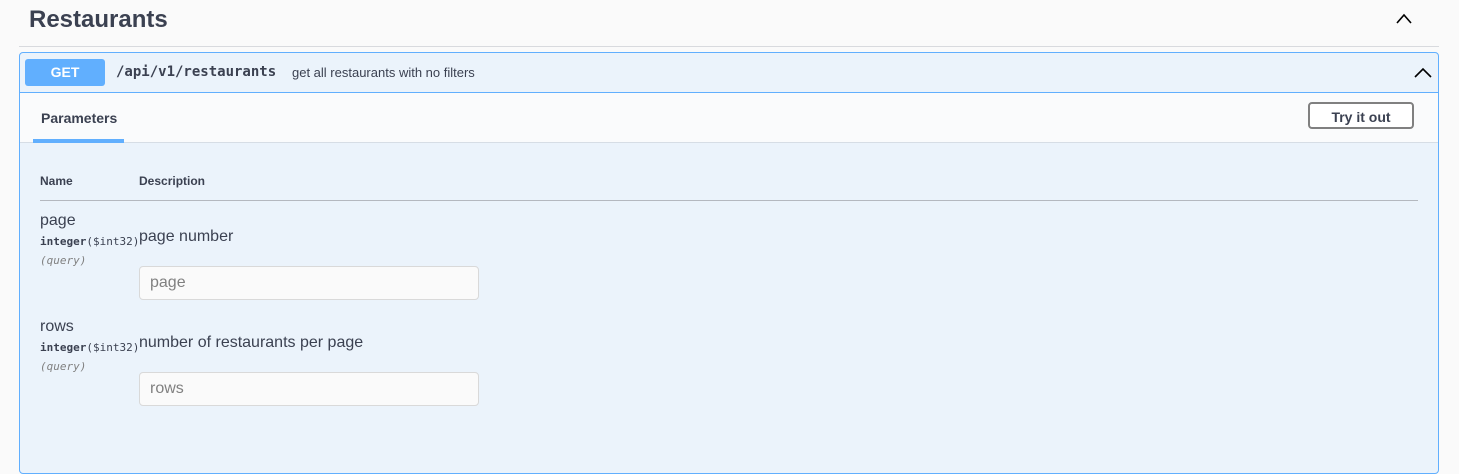 This screenshot has width=1459, height=474. I want to click on tabs-bar: Parameters Try it out, so click(729, 118).